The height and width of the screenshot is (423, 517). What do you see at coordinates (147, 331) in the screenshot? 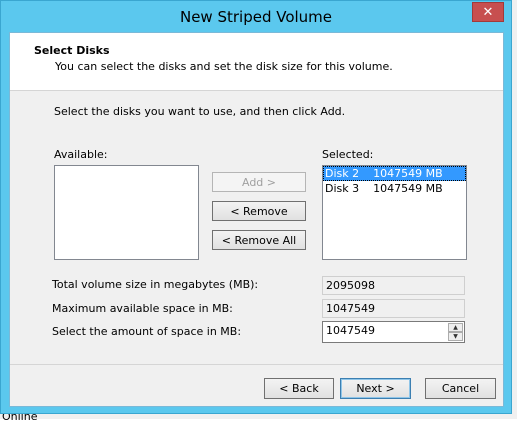
I see `amount-label: Select the amount of space in MB:` at bounding box center [147, 331].